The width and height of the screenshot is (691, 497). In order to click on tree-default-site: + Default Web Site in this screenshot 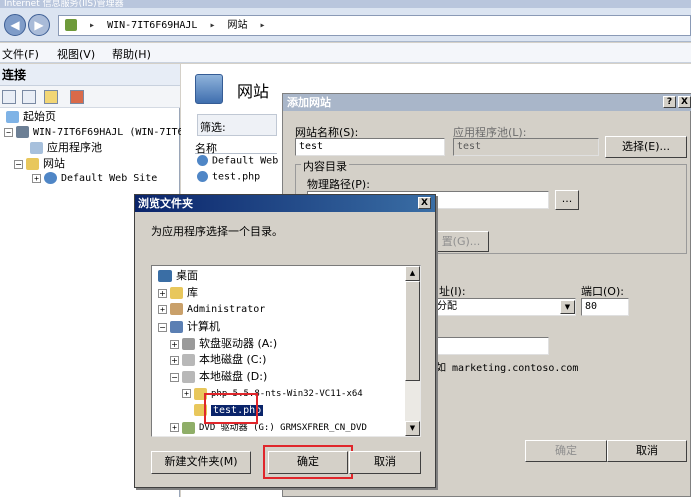, I will do `click(94, 179)`.